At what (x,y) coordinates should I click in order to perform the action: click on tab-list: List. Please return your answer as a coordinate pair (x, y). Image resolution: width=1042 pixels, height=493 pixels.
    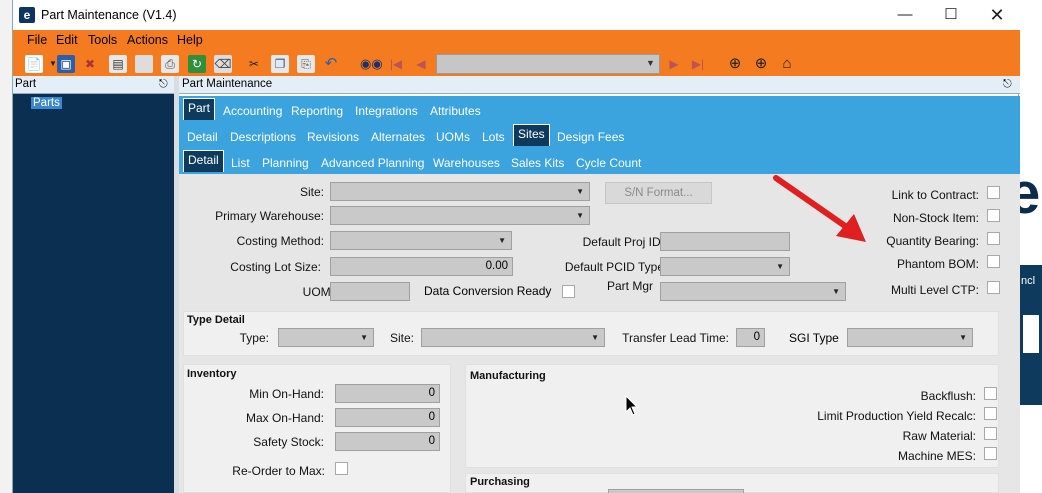
    Looking at the image, I should click on (240, 163).